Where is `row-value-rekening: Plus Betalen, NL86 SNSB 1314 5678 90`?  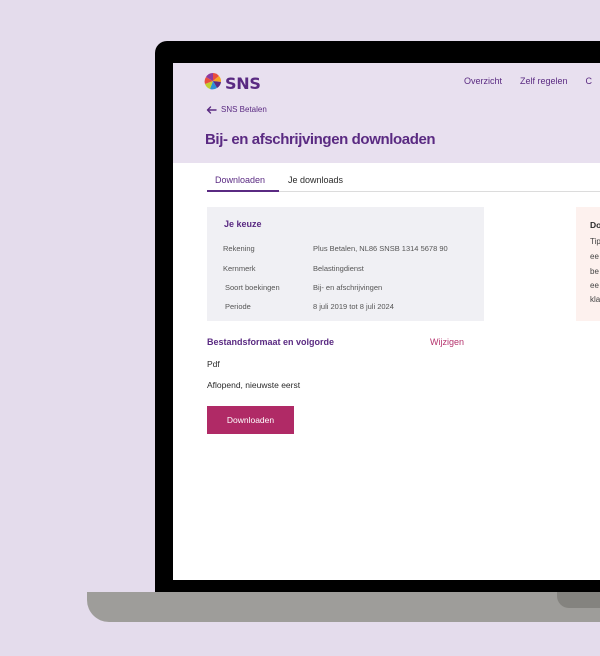 row-value-rekening: Plus Betalen, NL86 SNSB 1314 5678 90 is located at coordinates (380, 248).